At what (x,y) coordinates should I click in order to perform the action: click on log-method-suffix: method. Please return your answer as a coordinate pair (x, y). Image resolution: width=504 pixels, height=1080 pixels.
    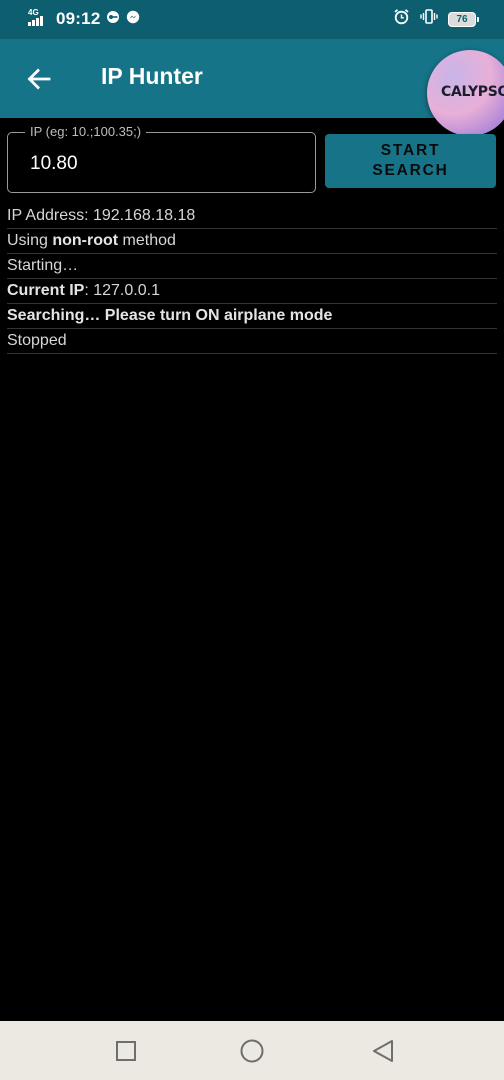
    Looking at the image, I should click on (147, 240).